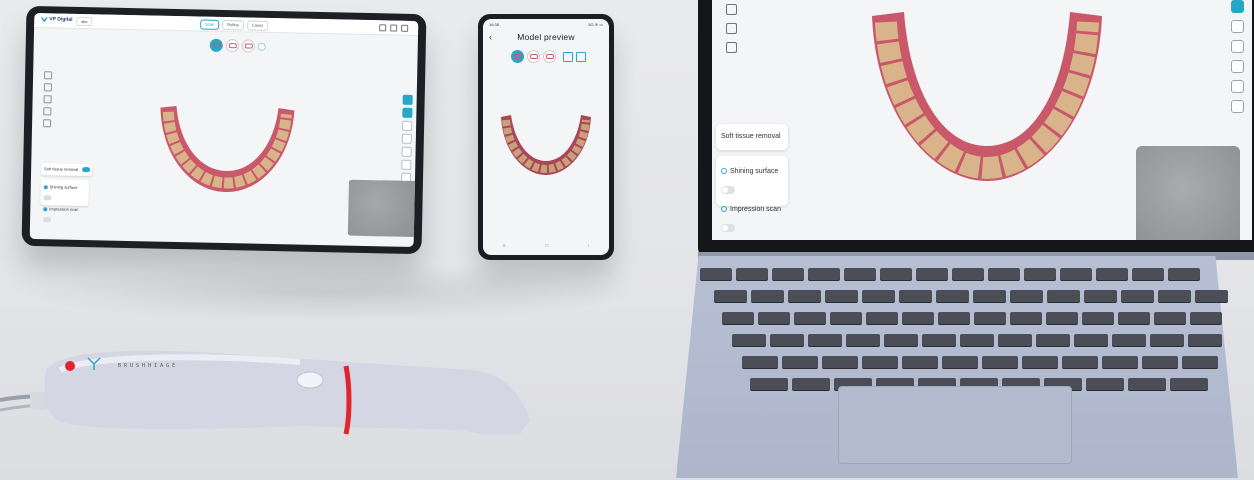 The width and height of the screenshot is (1254, 480). Describe the element at coordinates (504, 246) in the screenshot. I see `menu-icon: ≡` at that location.